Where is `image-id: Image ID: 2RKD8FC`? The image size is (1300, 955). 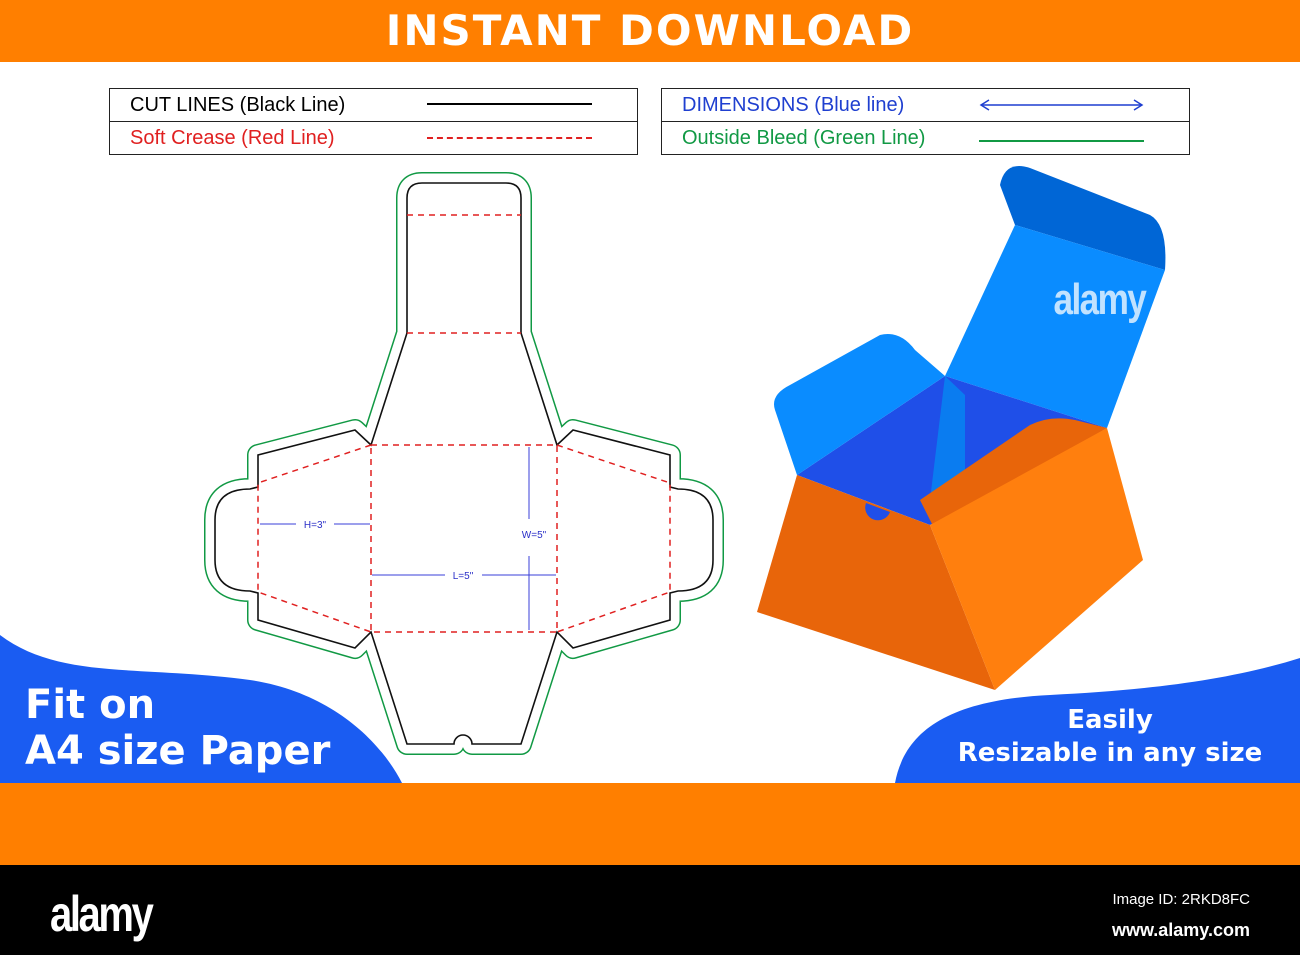
image-id: Image ID: 2RKD8FC is located at coordinates (1181, 899).